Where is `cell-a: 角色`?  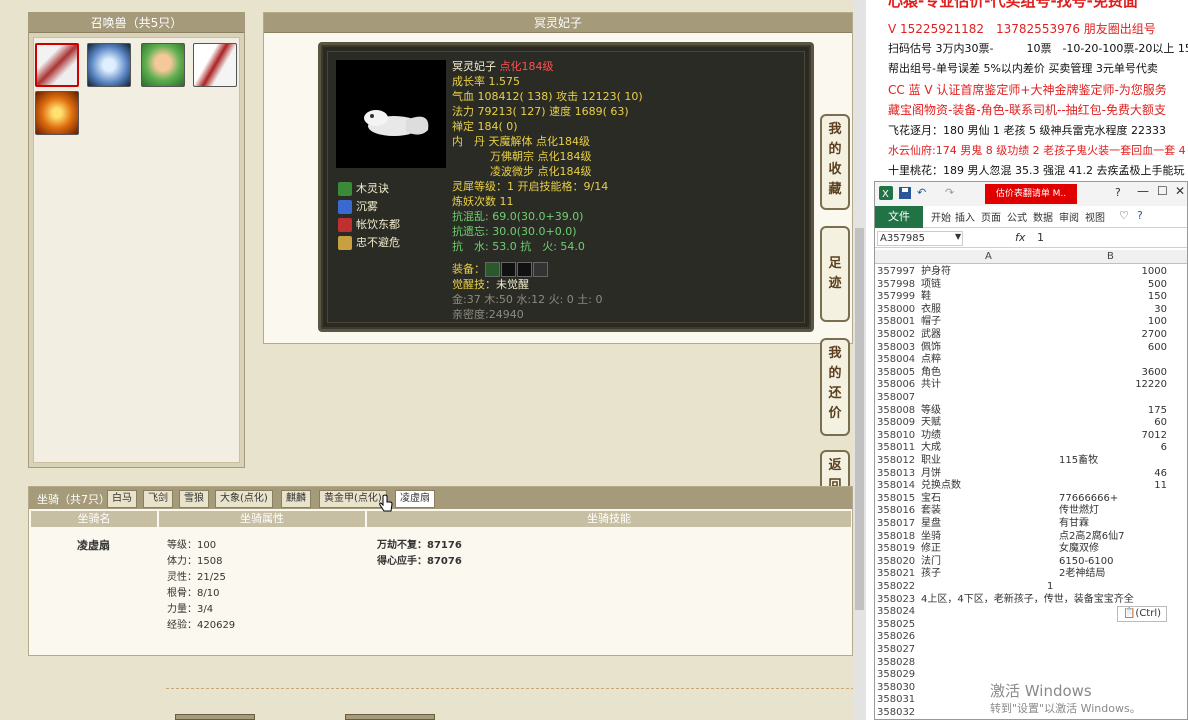 cell-a: 角色 is located at coordinates (931, 373).